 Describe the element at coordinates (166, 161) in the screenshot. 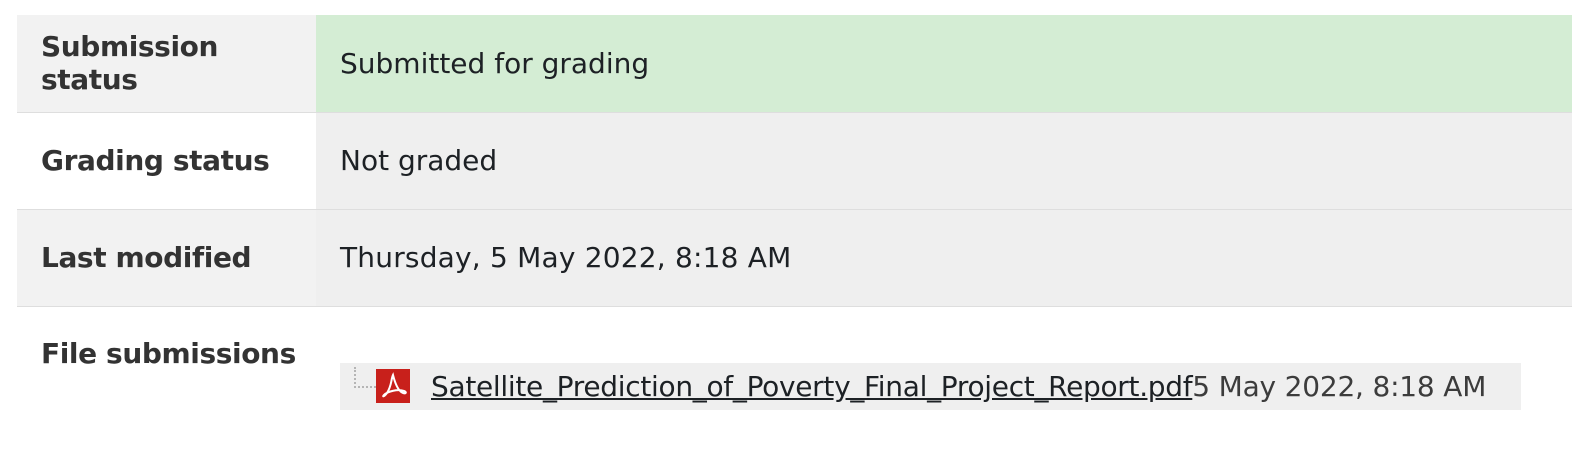

I see `grading-status-label: Grading status` at that location.